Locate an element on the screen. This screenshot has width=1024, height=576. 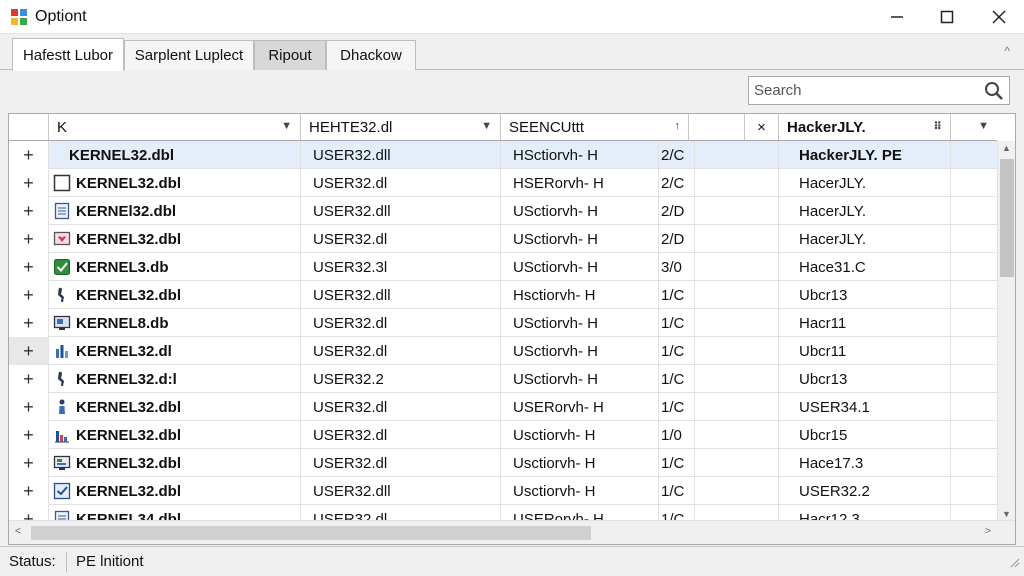
header-label: K is located at coordinates (62, 127).